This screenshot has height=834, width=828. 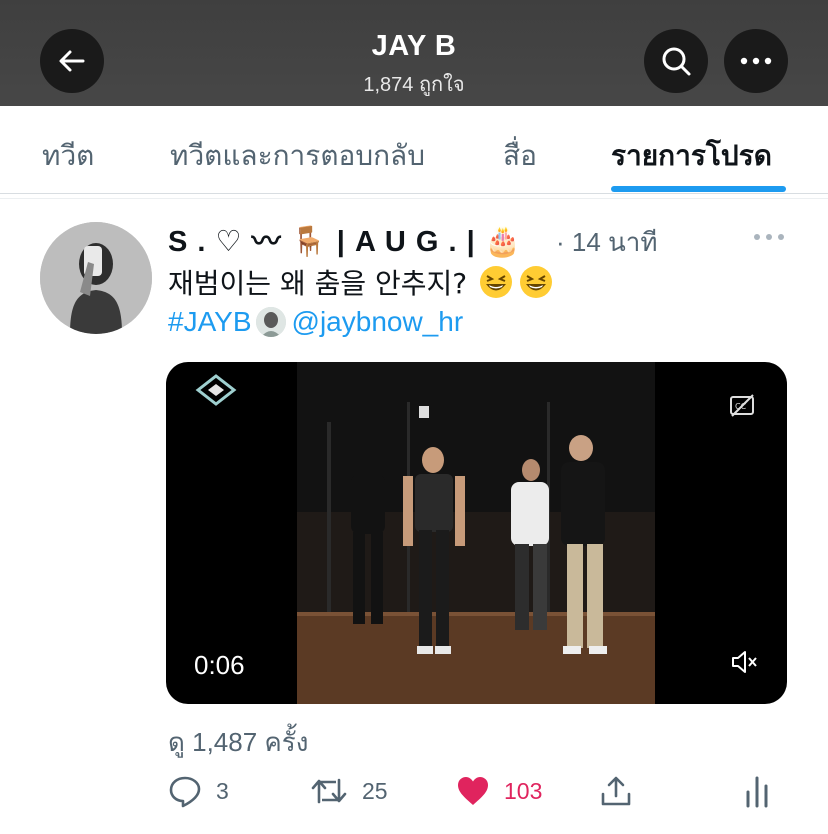 I want to click on tweet-author-name: S . ♡ 〰 🪑 | A U G . | 🎂, so click(x=345, y=239).